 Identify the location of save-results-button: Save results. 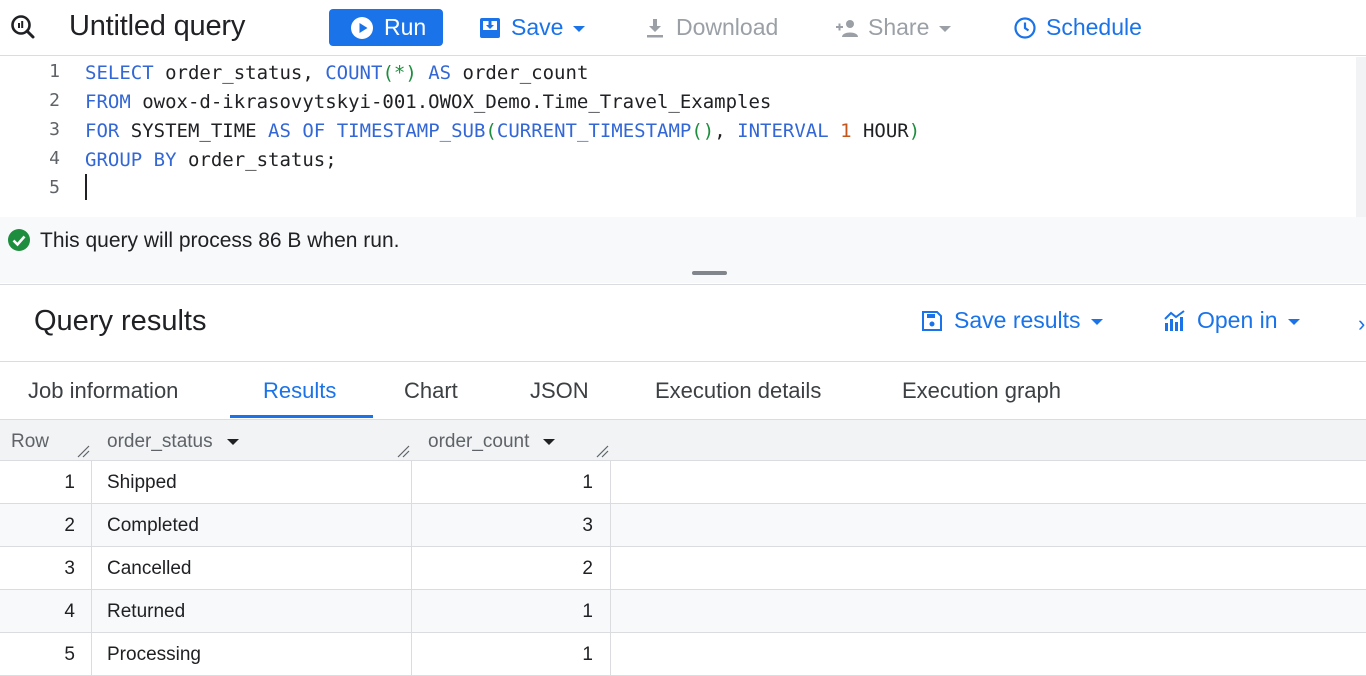
(1011, 320).